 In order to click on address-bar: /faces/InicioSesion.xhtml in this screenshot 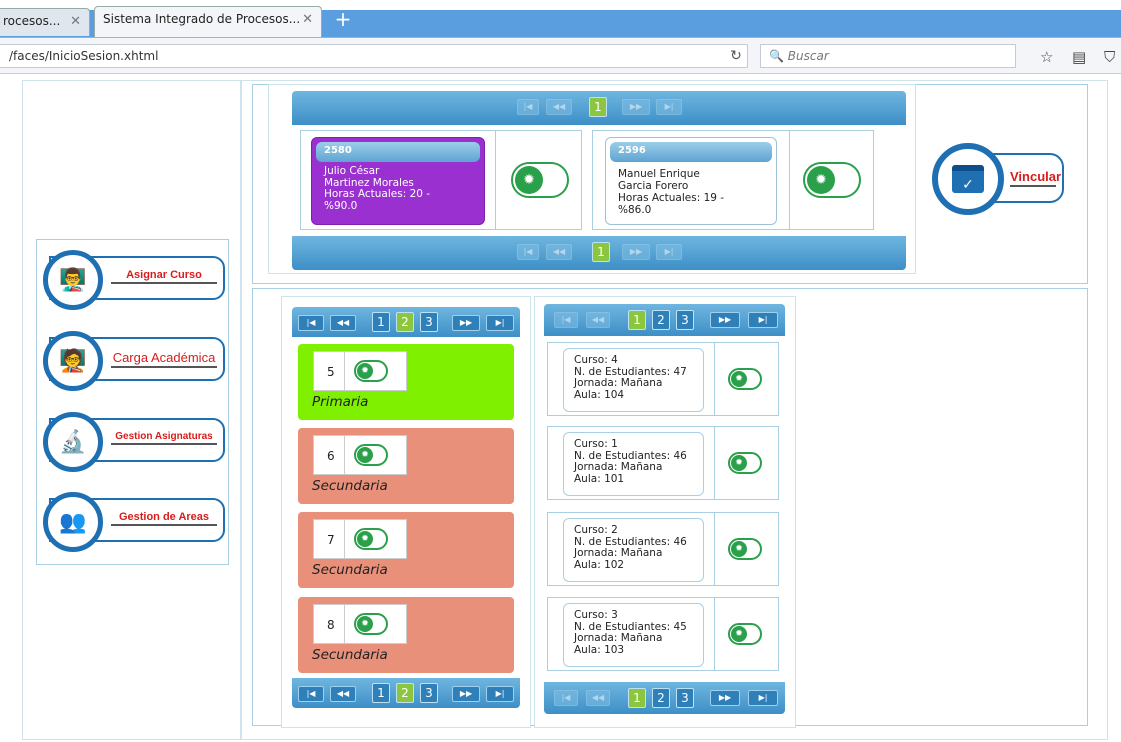, I will do `click(374, 56)`.